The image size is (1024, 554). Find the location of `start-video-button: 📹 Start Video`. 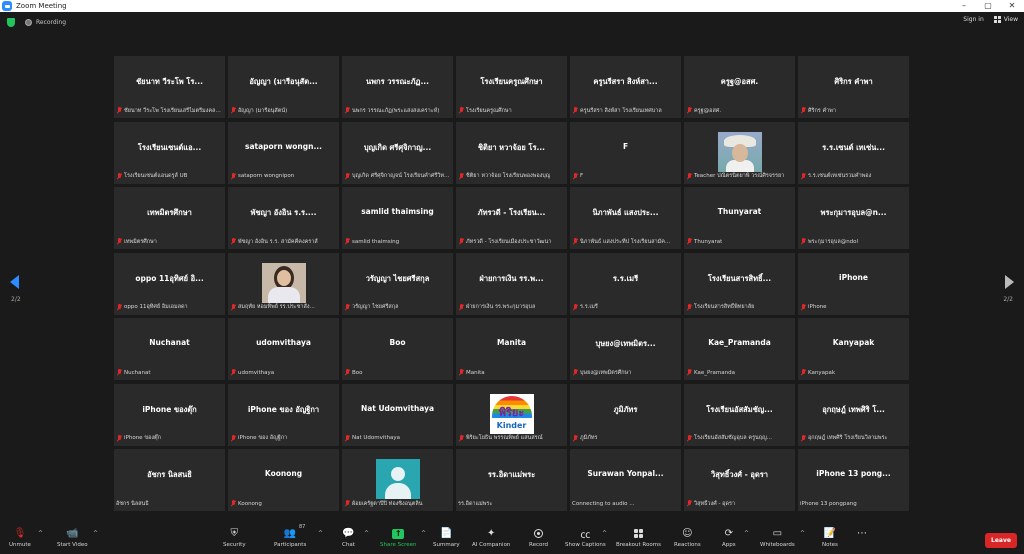

start-video-button: 📹 Start Video is located at coordinates (72, 540).